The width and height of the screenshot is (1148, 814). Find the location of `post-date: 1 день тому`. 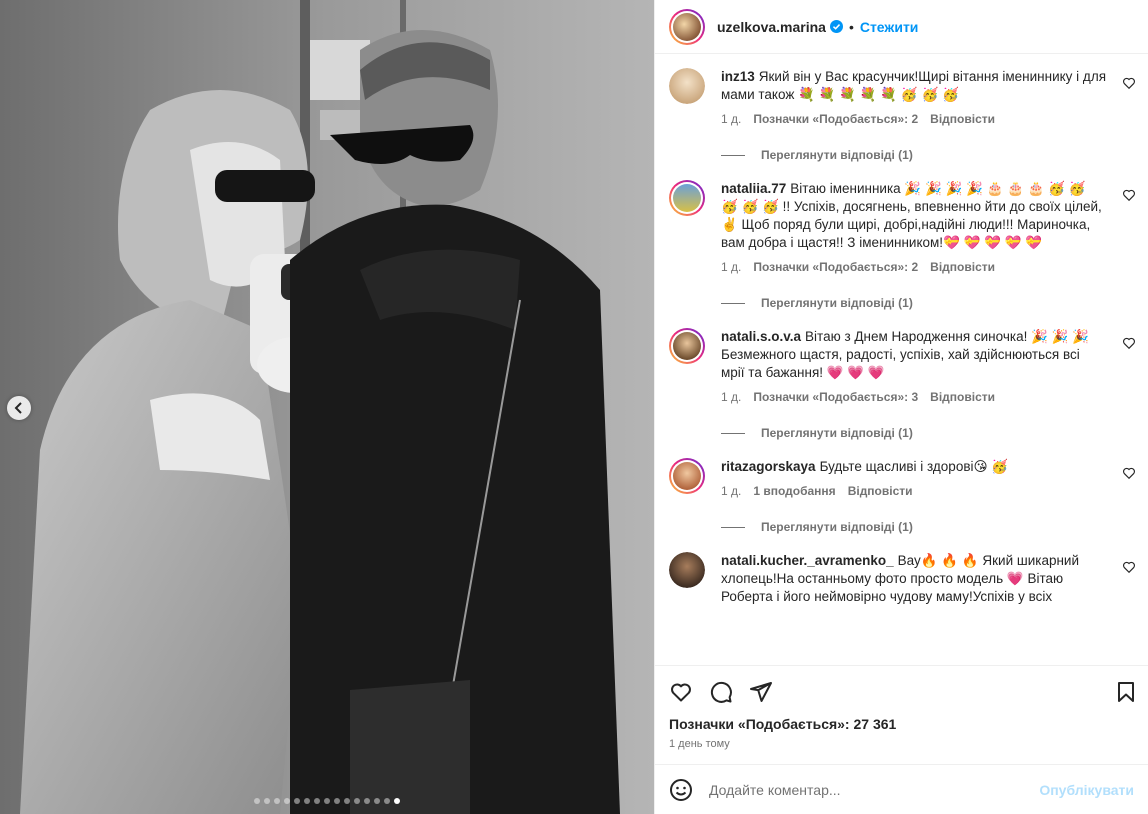

post-date: 1 день тому is located at coordinates (903, 744).